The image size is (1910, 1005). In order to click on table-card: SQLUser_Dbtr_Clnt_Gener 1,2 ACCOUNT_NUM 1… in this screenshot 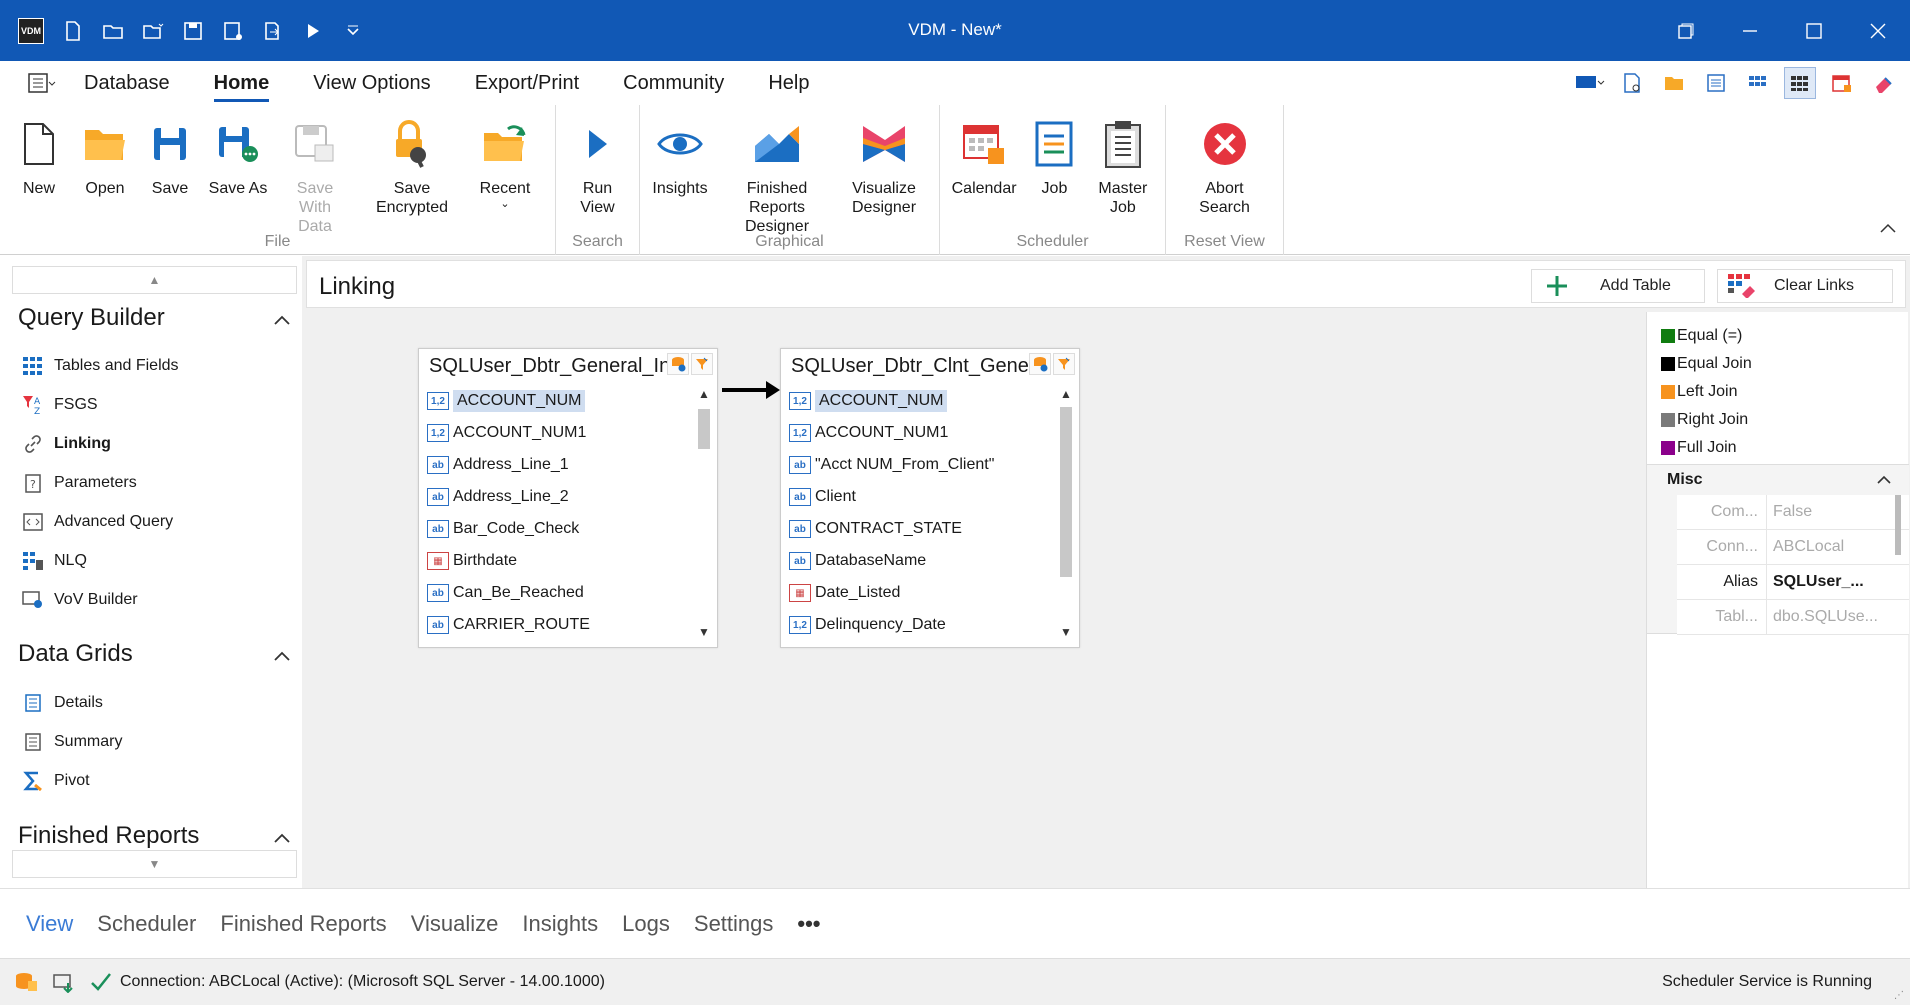, I will do `click(930, 498)`.